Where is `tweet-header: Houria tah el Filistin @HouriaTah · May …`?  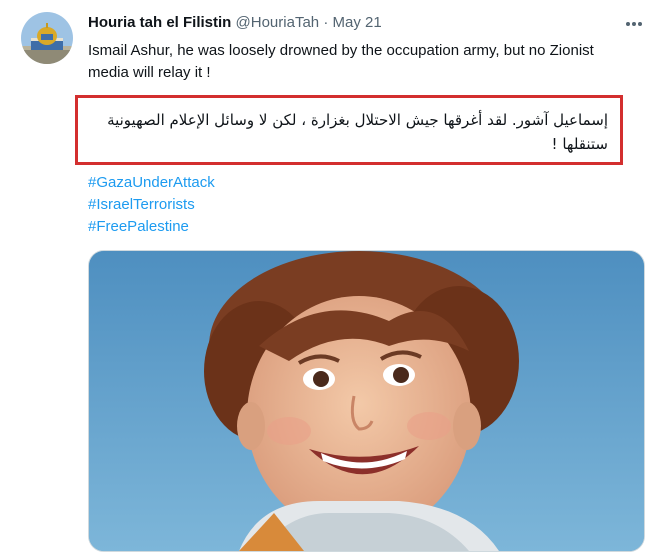
tweet-header: Houria tah el Filistin @HouriaTah · May … is located at coordinates (235, 22).